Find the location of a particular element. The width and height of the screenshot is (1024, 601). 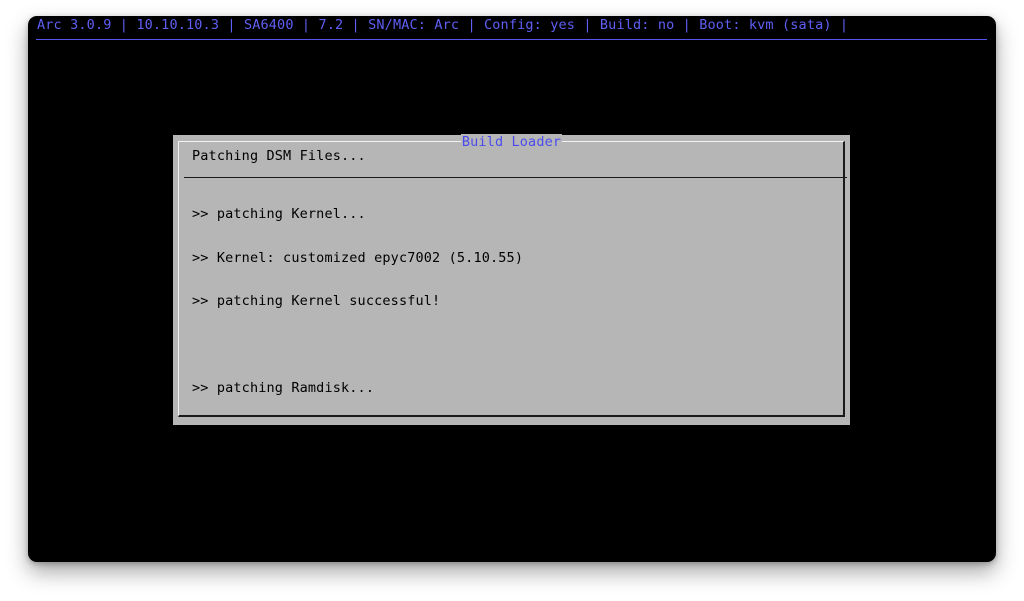

log-line-blank is located at coordinates (357, 345).